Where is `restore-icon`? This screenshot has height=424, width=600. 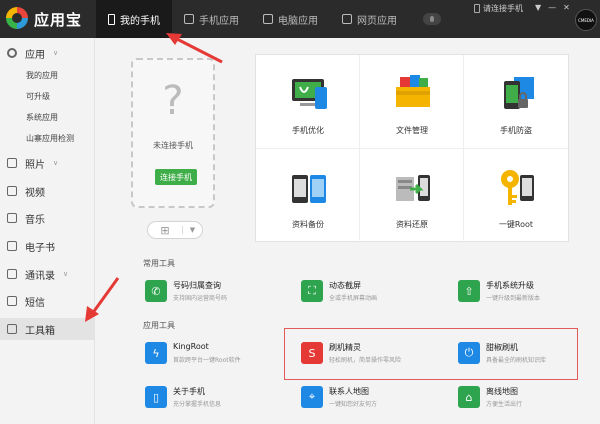
restore-icon is located at coordinates (413, 188).